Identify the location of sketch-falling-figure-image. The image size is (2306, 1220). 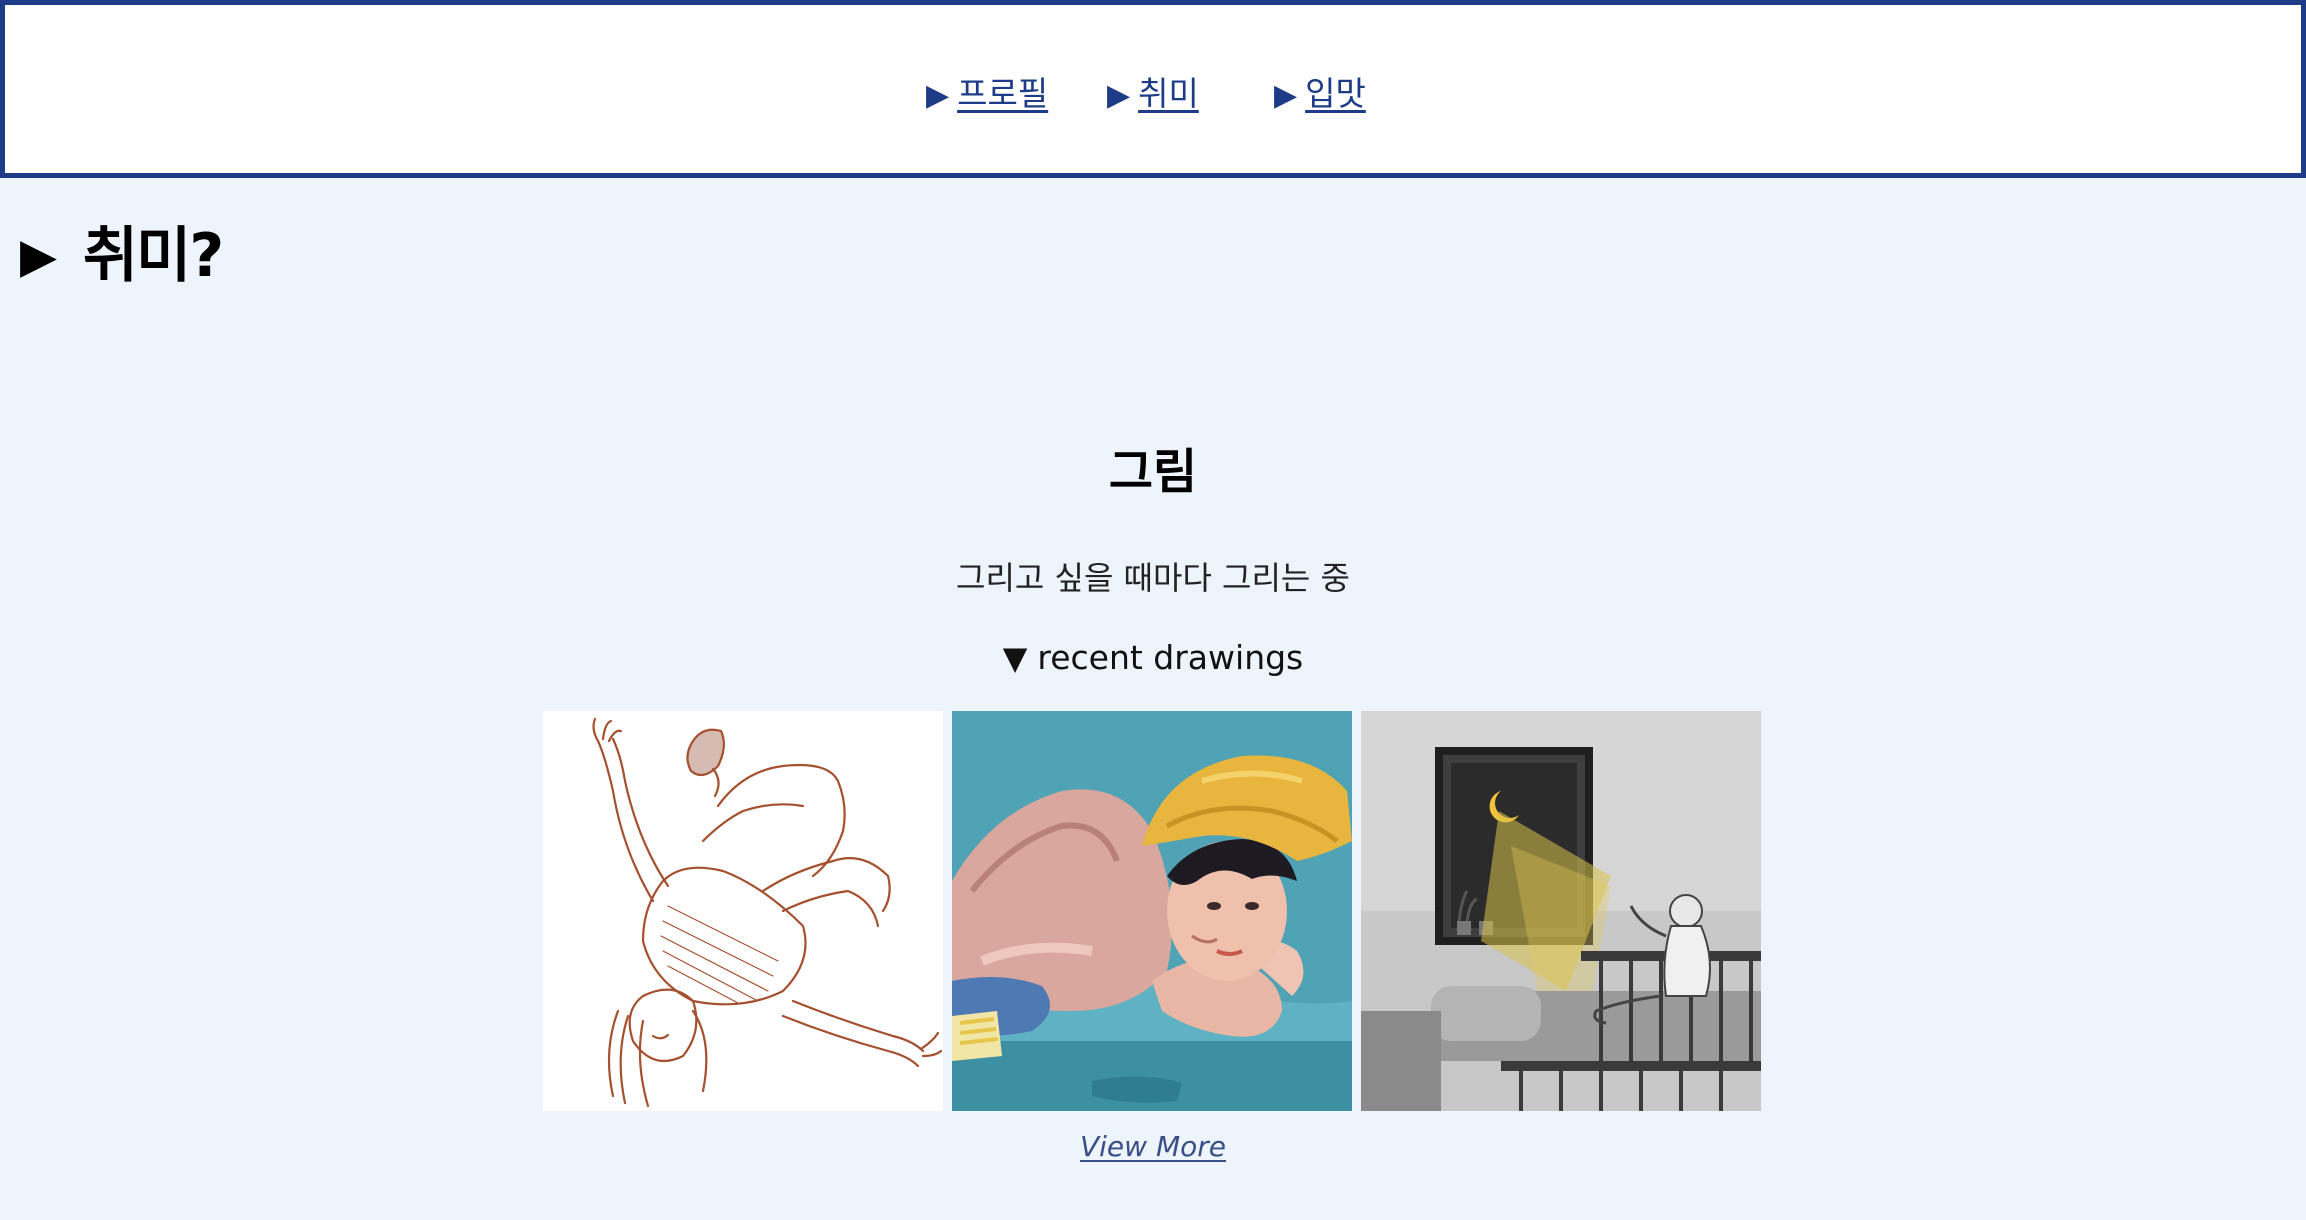
(743, 911).